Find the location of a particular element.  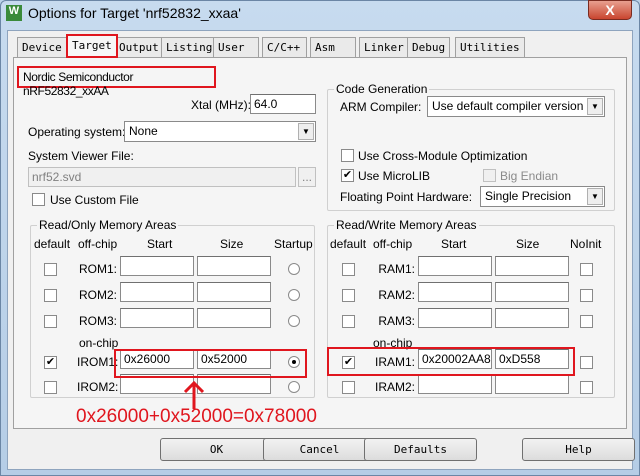

code-generation-title: Code Generation is located at coordinates (382, 89).